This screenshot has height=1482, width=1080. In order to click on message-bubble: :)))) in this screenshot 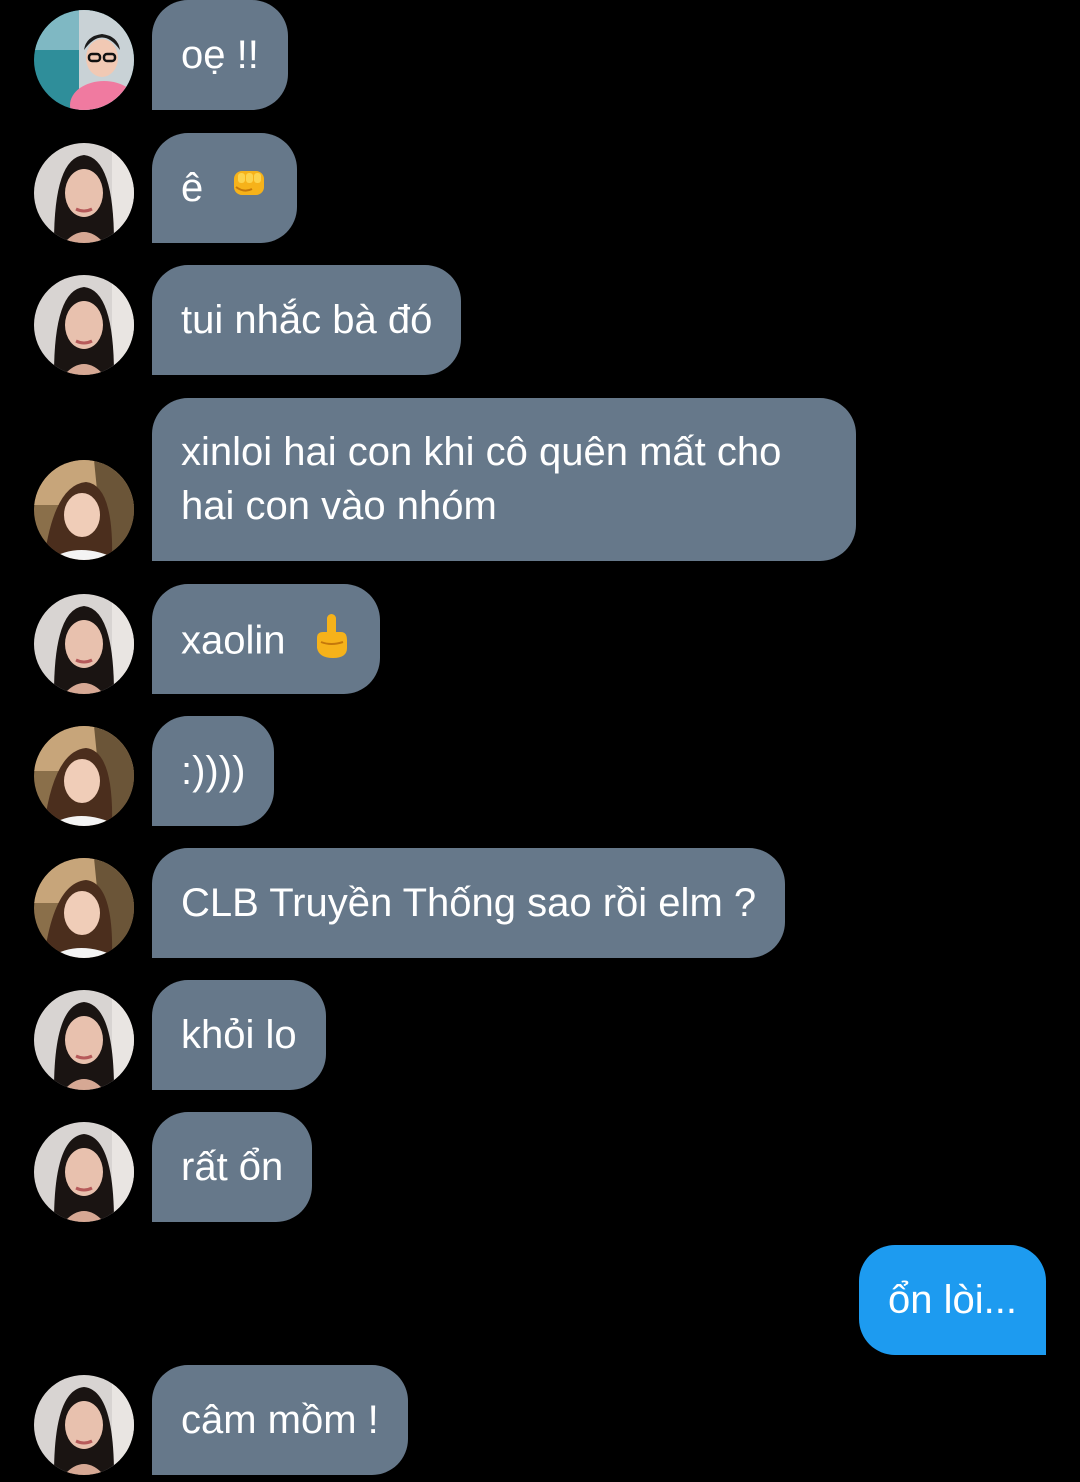, I will do `click(213, 771)`.